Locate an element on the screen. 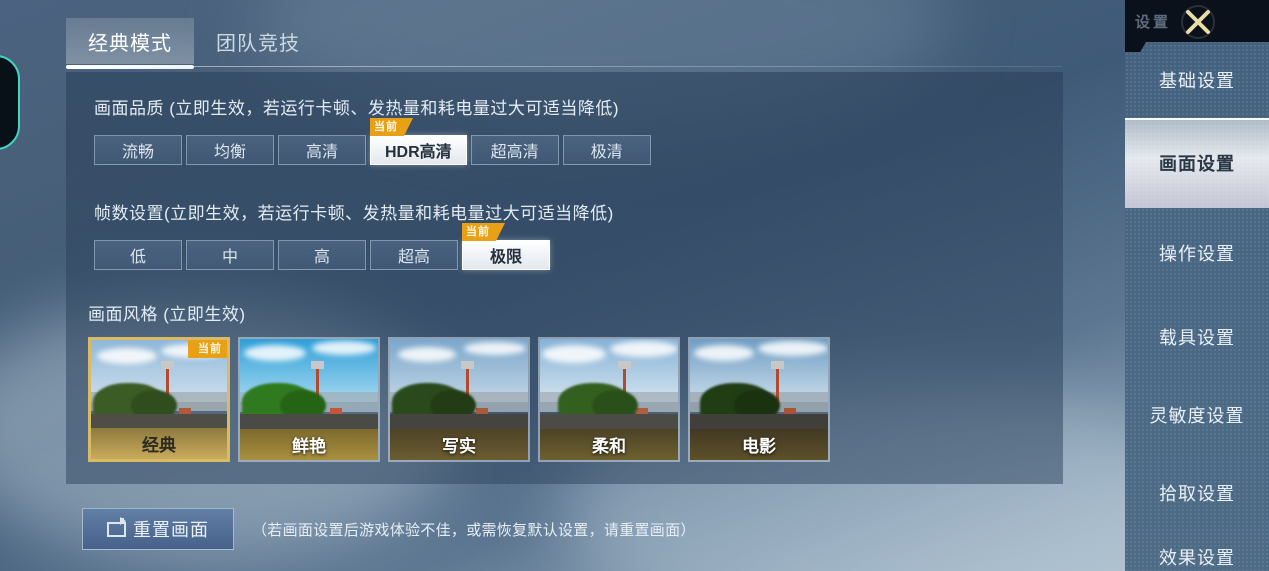 Image resolution: width=1269 pixels, height=571 pixels. style-option-vivid-label: 鲜艳 is located at coordinates (309, 446).